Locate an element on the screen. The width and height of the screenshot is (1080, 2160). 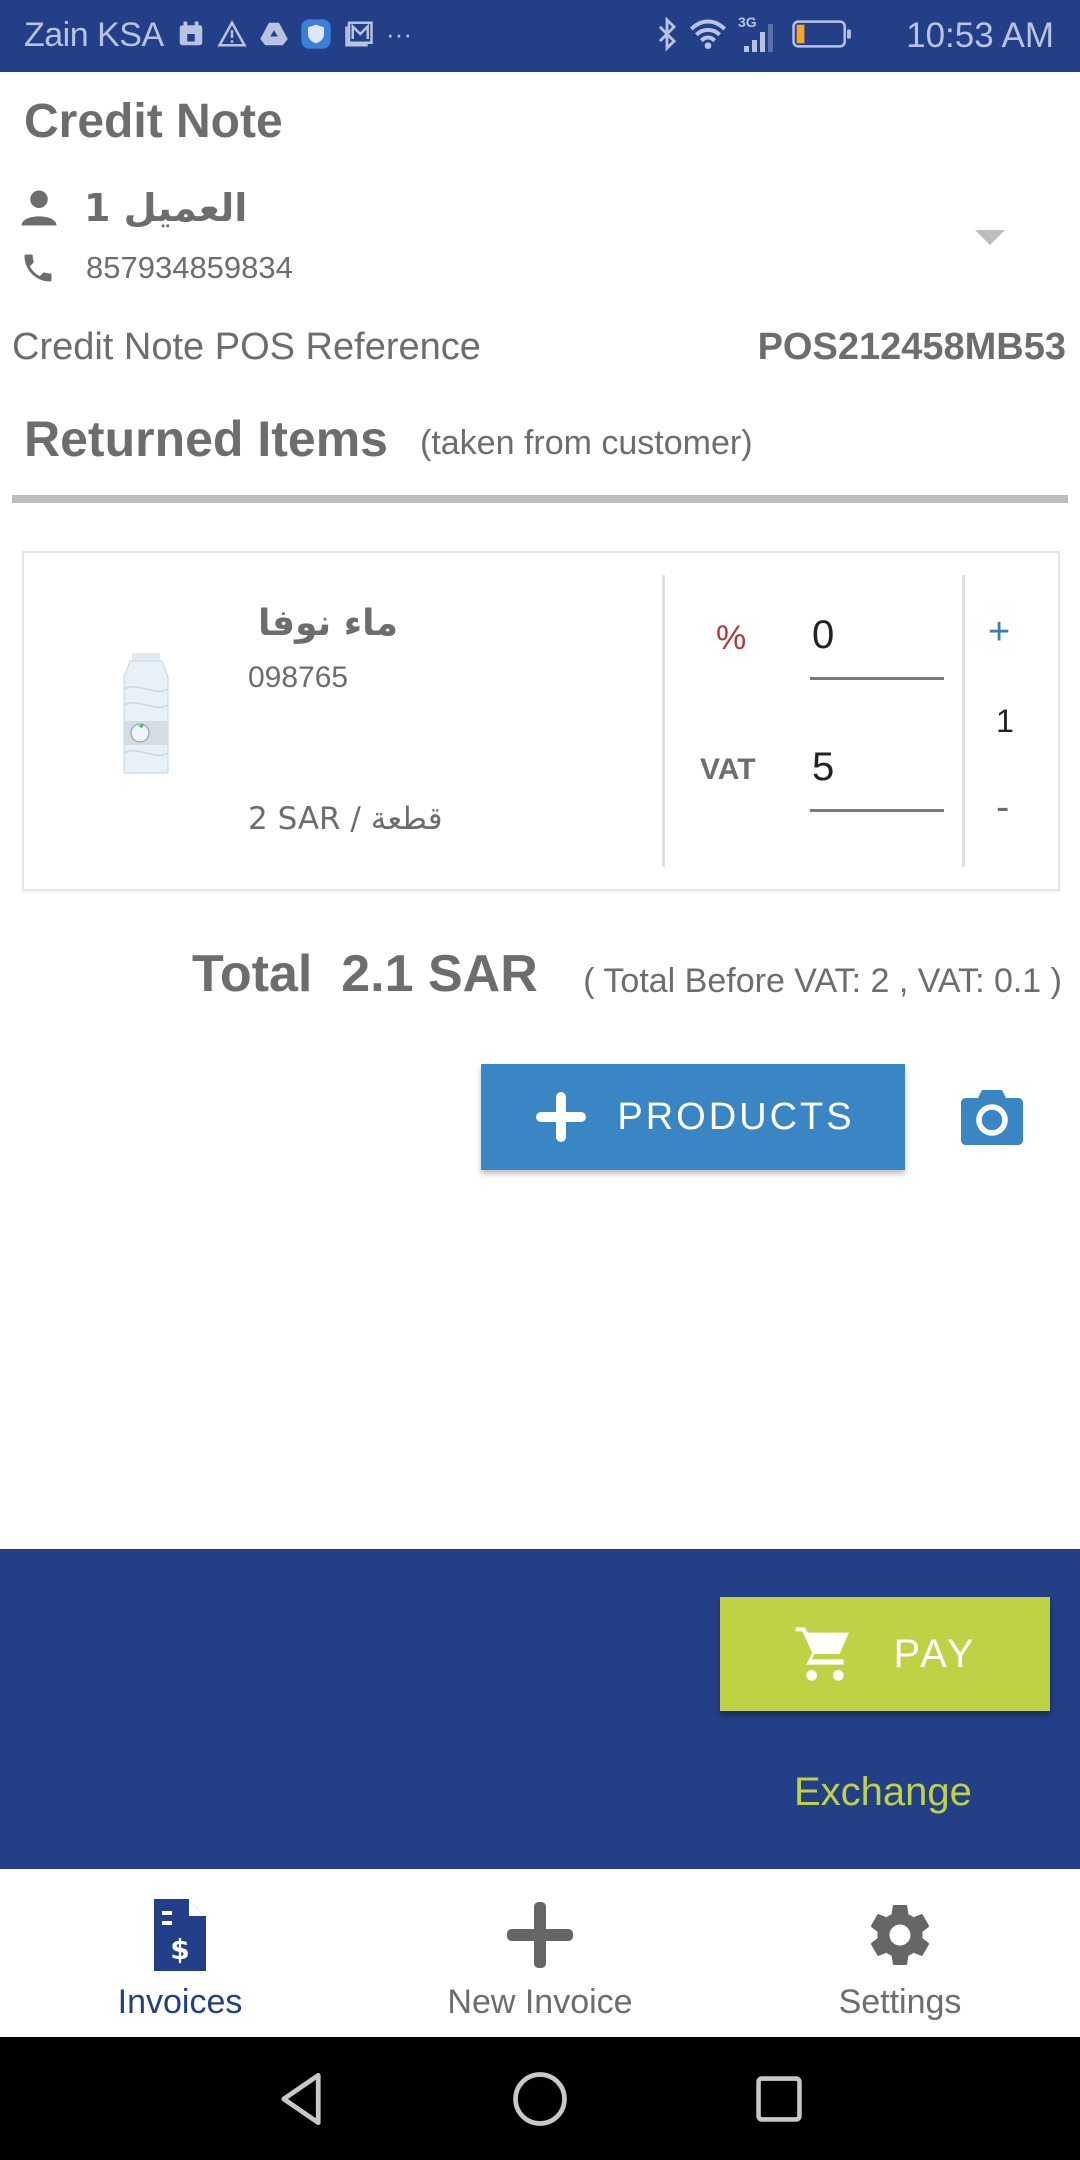
battery-icon is located at coordinates (821, 34).